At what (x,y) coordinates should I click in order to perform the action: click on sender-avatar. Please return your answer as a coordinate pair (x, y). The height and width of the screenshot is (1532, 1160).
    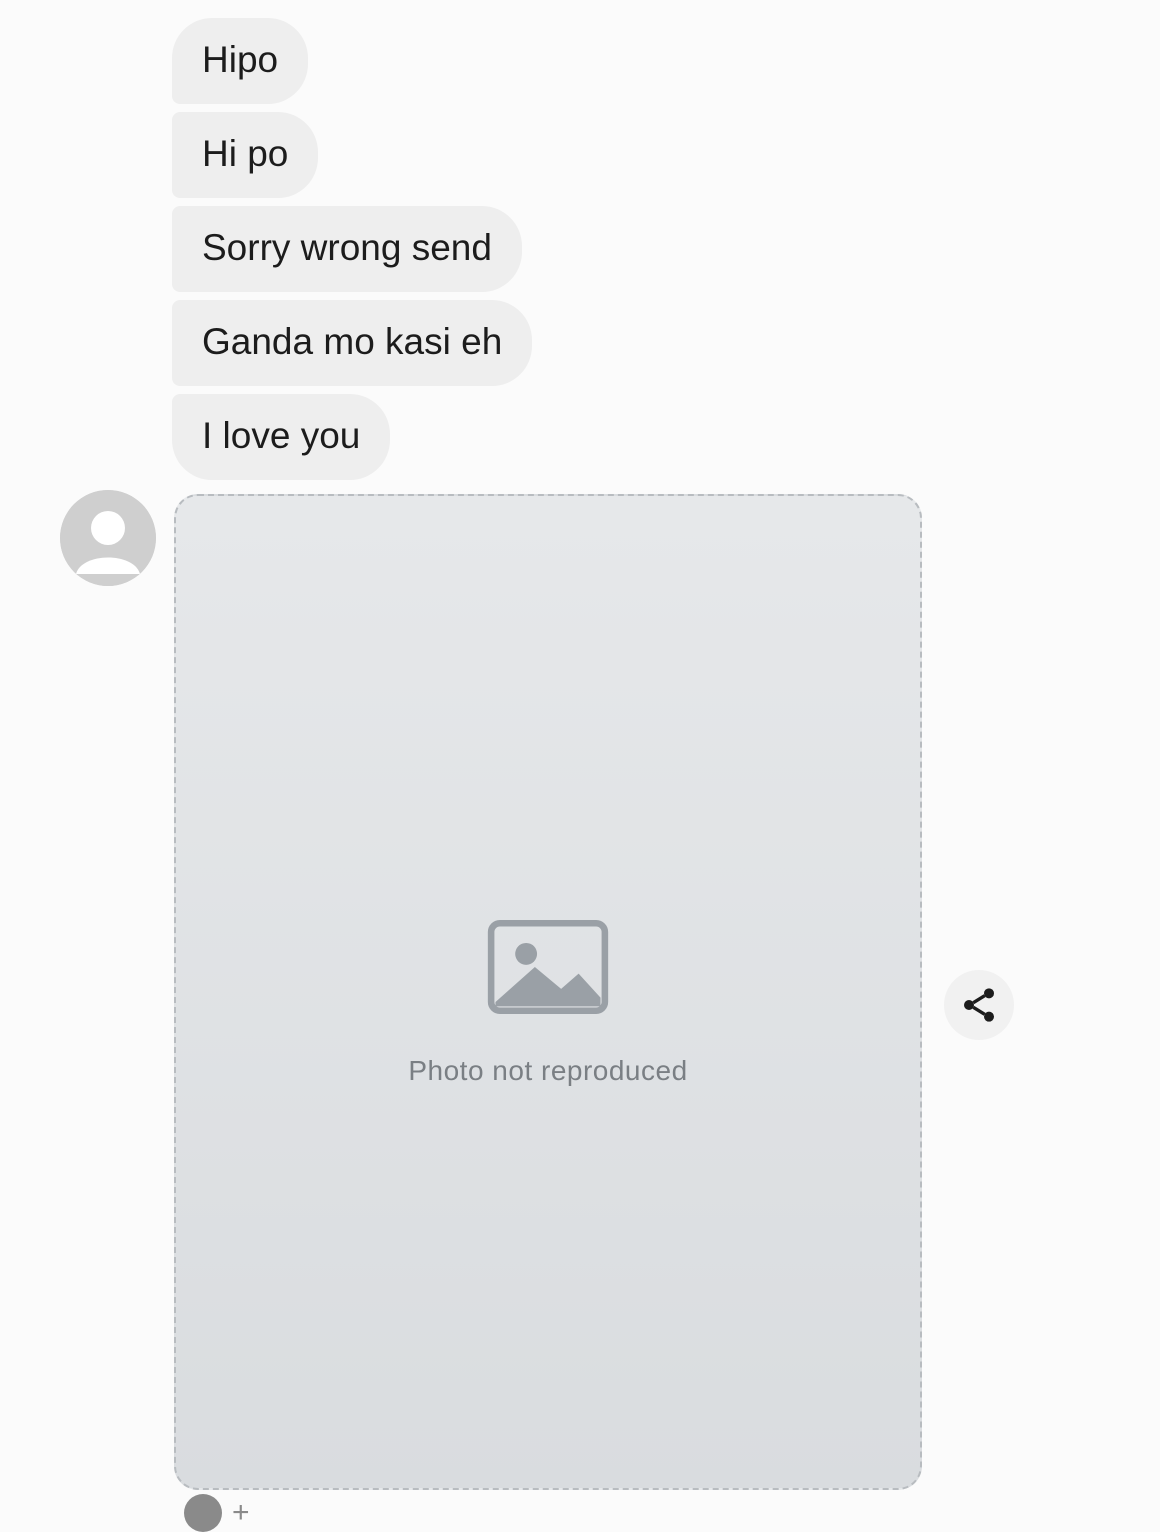
    Looking at the image, I should click on (108, 538).